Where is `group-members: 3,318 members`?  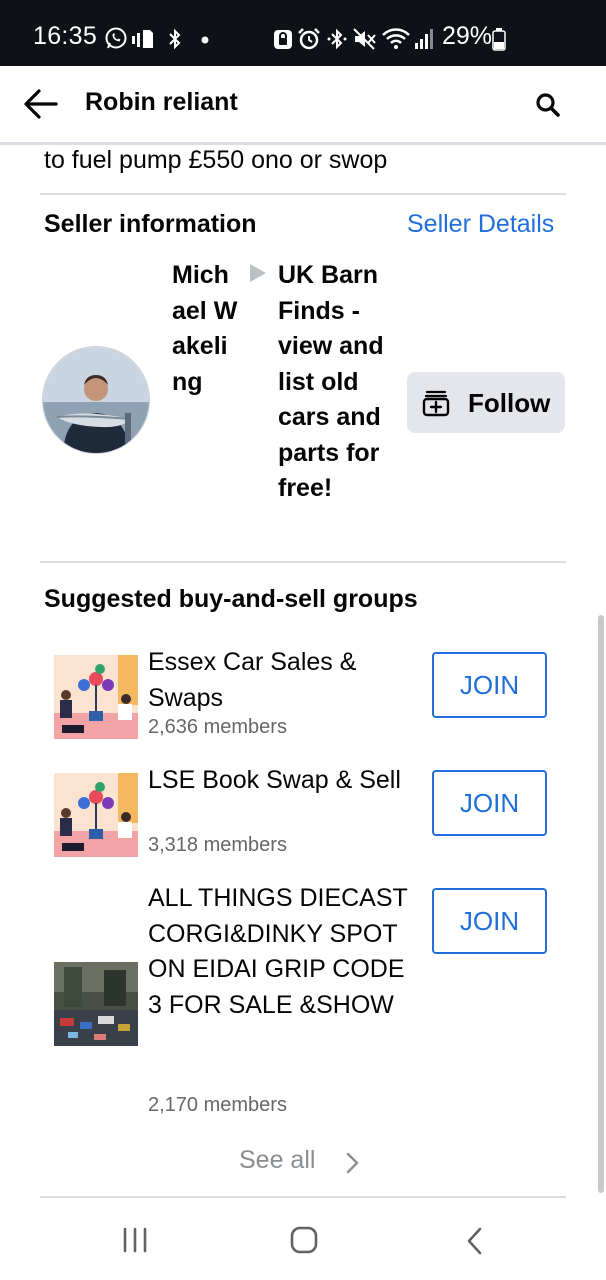
group-members: 3,318 members is located at coordinates (217, 845).